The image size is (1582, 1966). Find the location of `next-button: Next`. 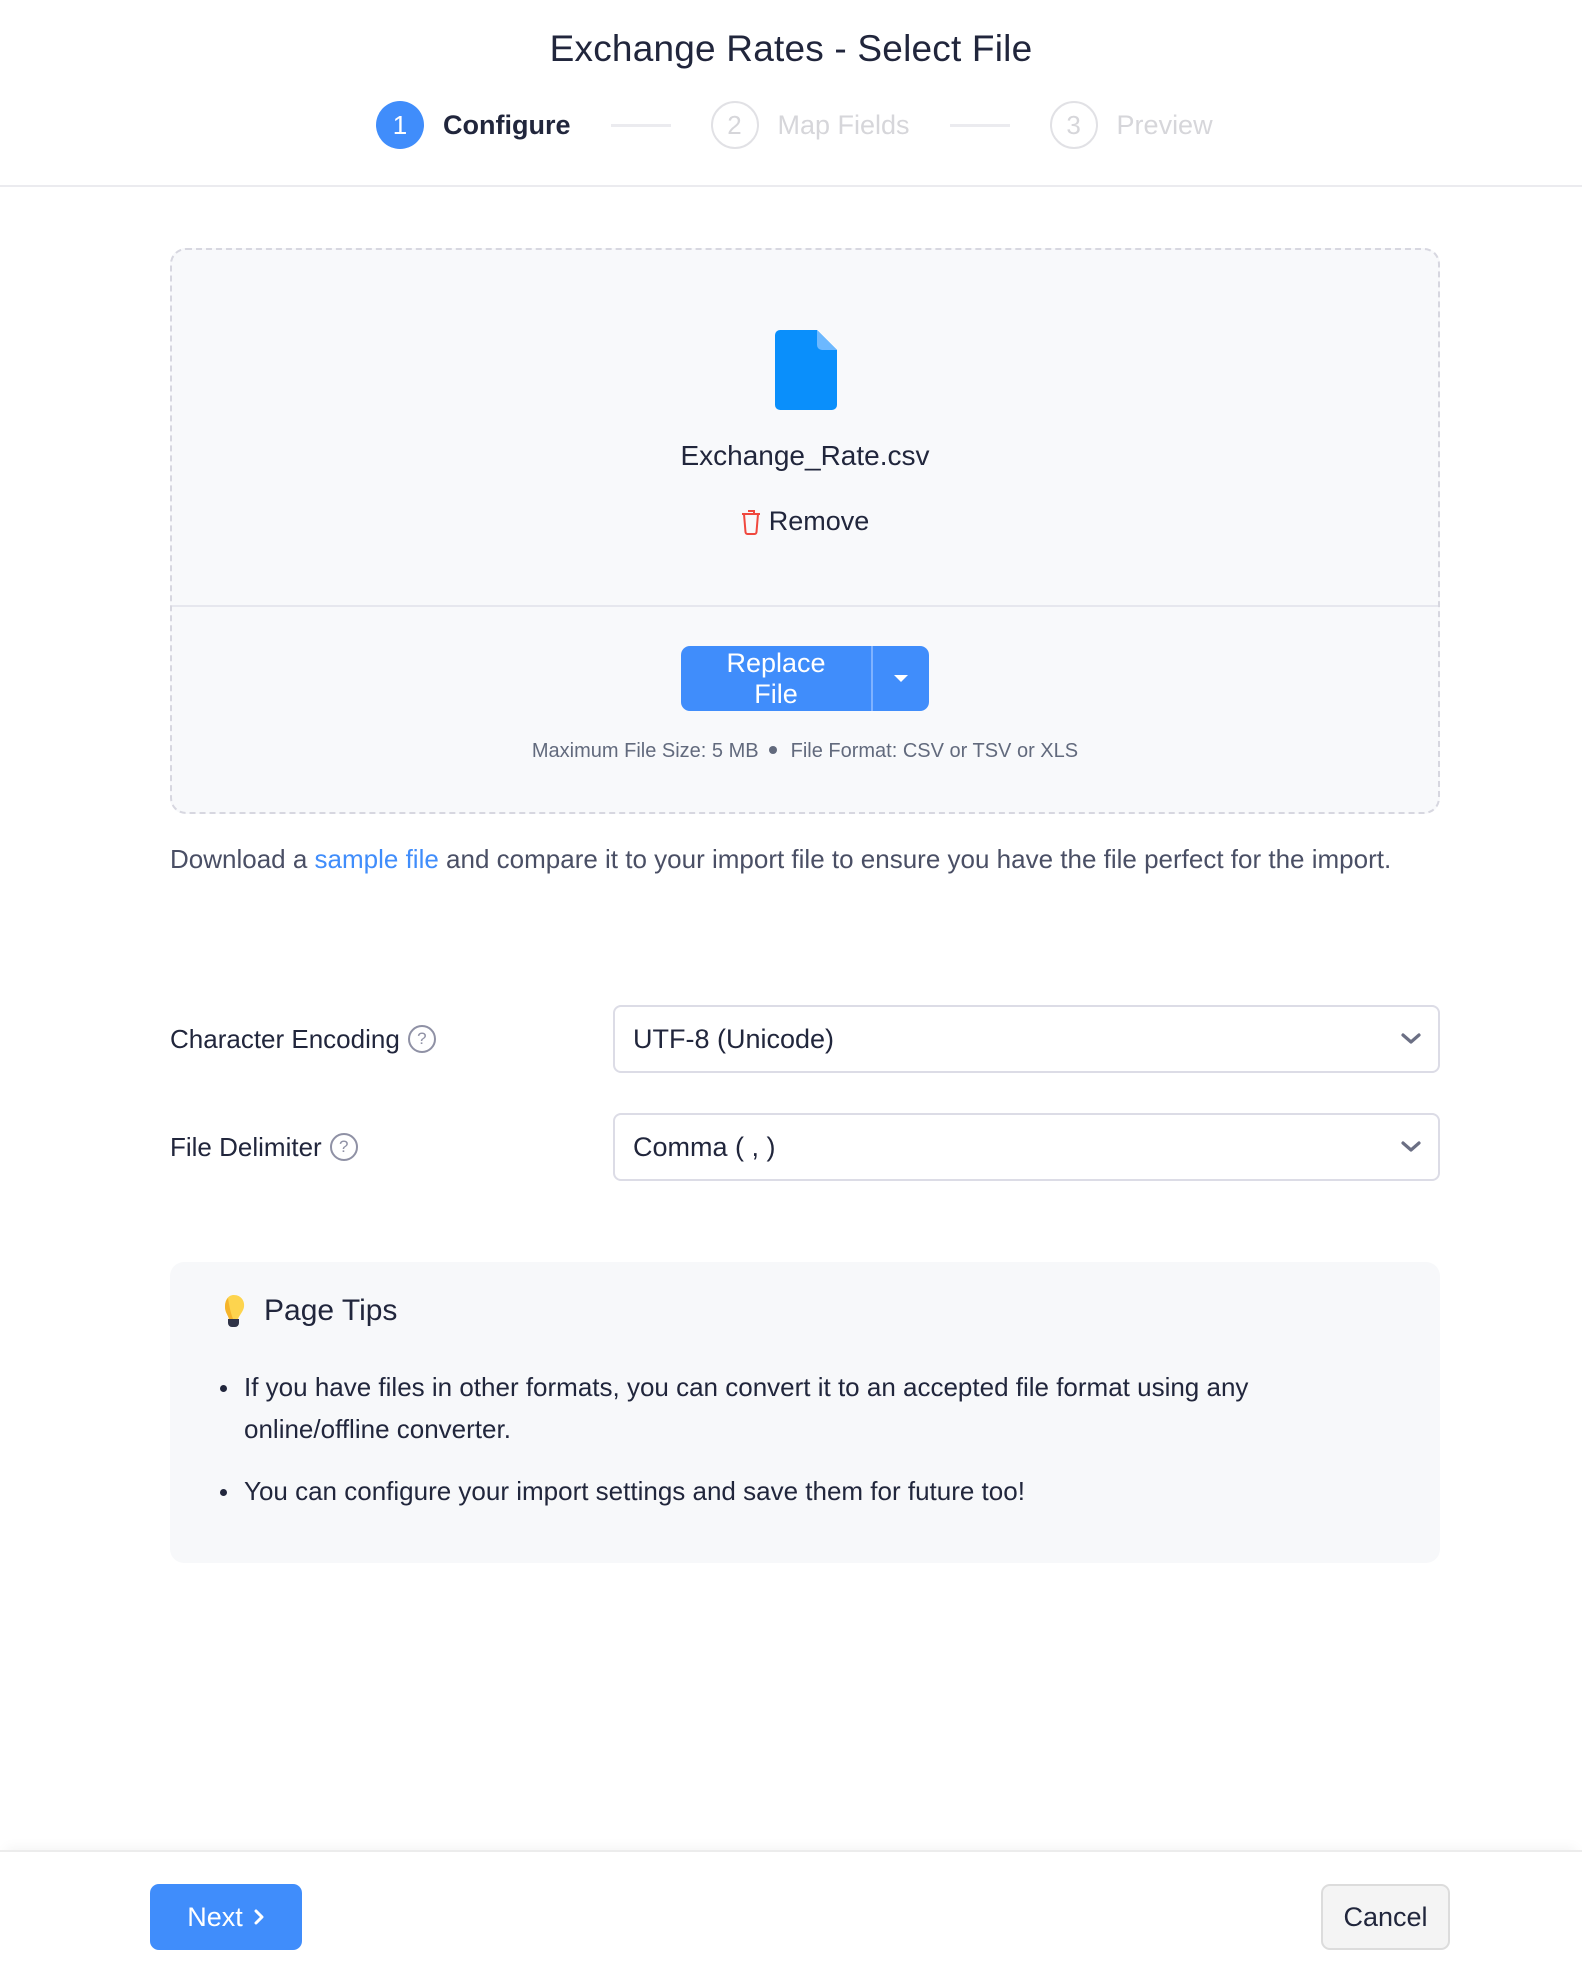

next-button: Next is located at coordinates (226, 1917).